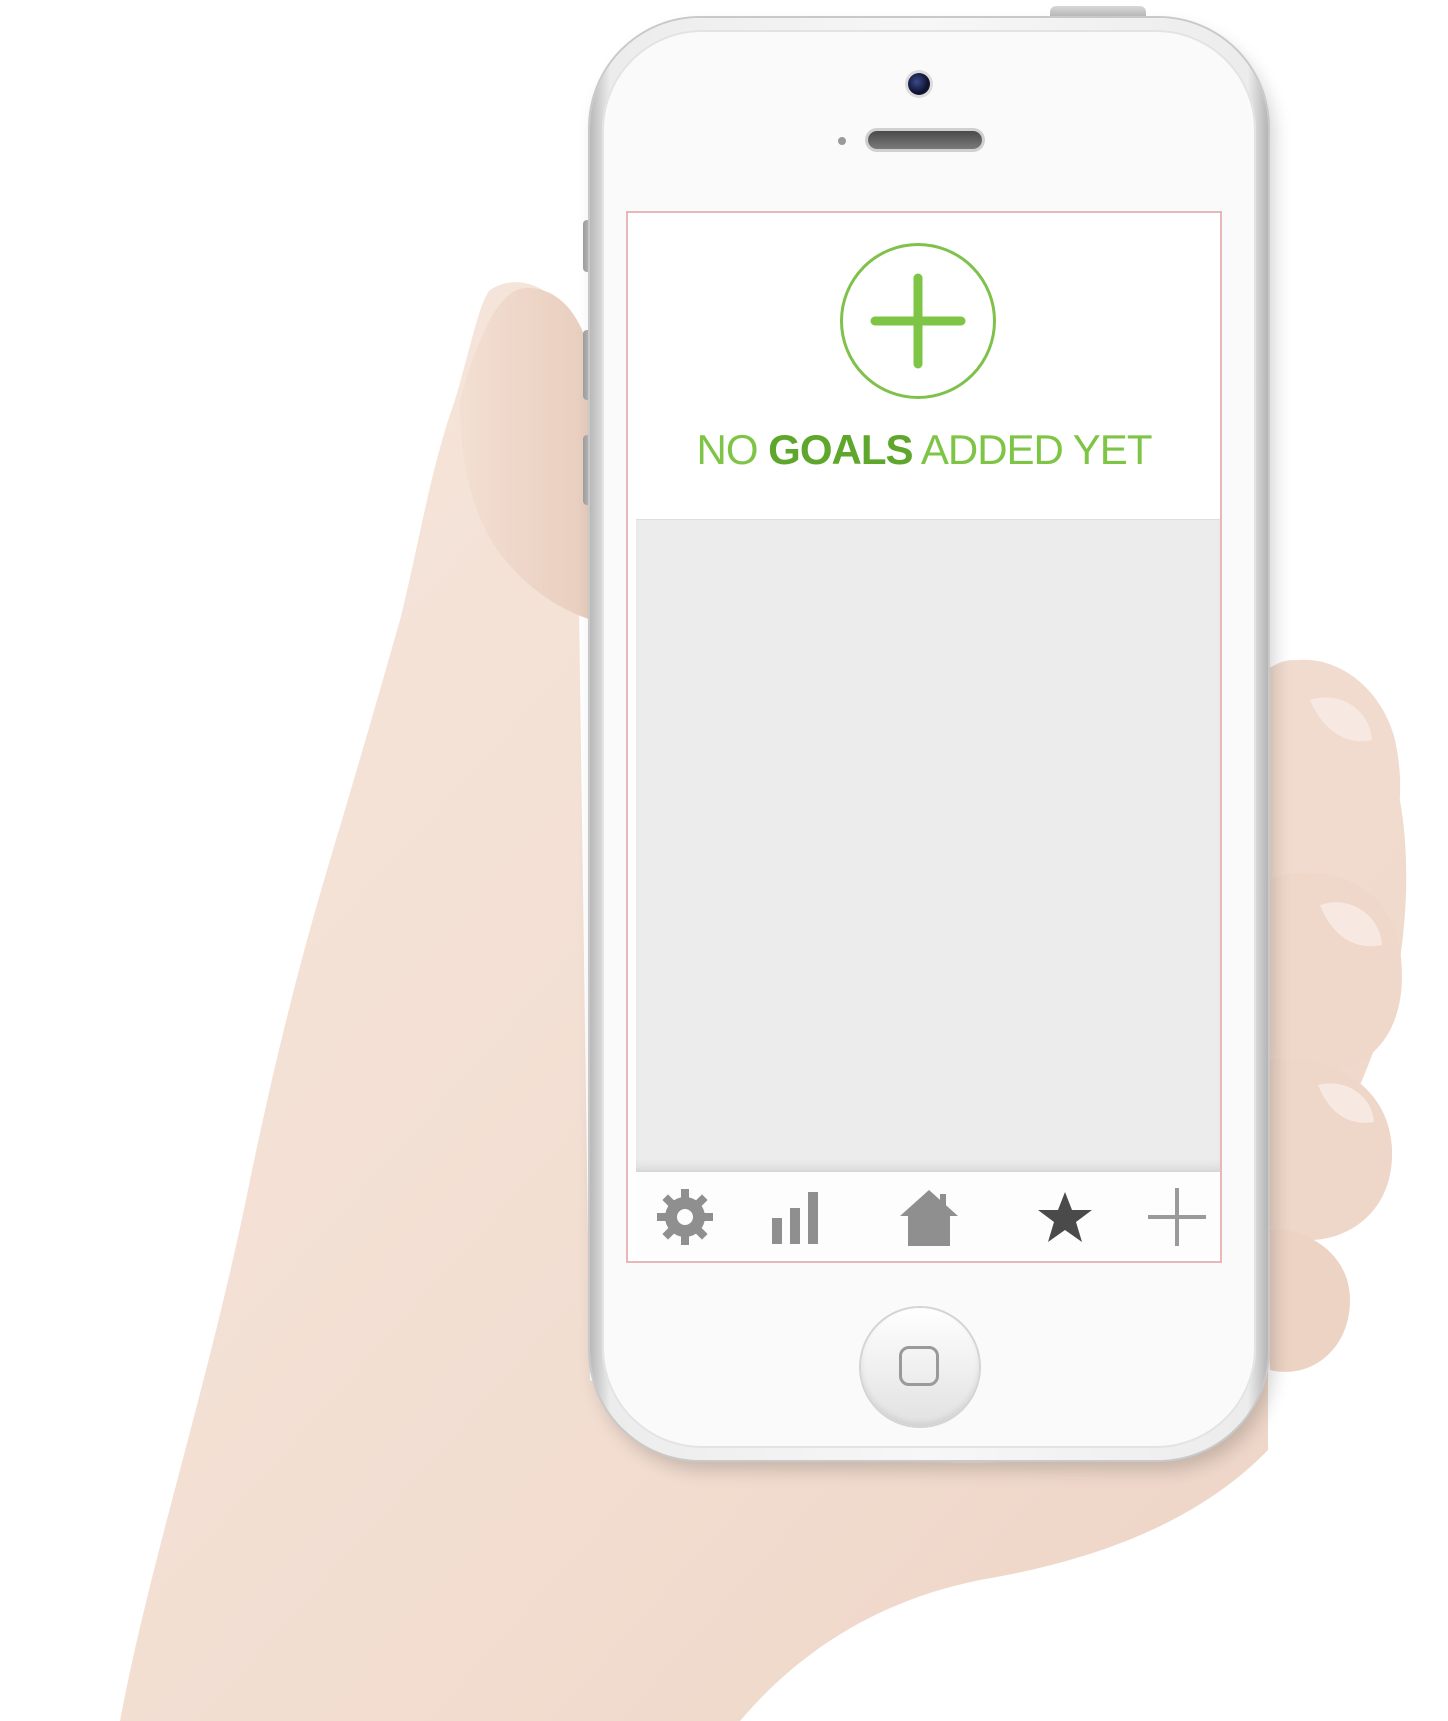 The height and width of the screenshot is (1721, 1448). I want to click on empty-state: NO GOALS ADDED YET, so click(924, 366).